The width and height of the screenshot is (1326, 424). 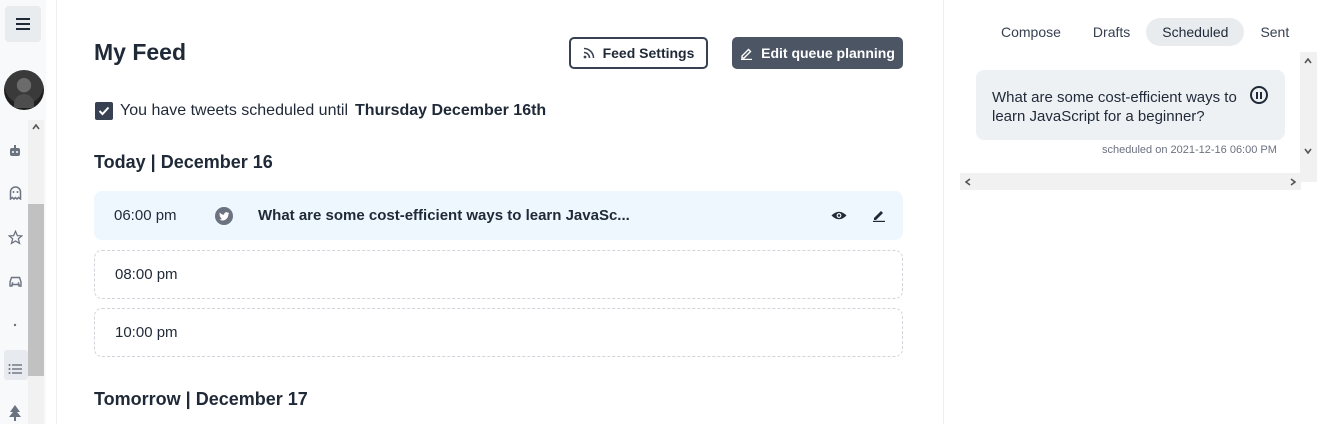 I want to click on sidebar-scroll-thumb, so click(x=36, y=290).